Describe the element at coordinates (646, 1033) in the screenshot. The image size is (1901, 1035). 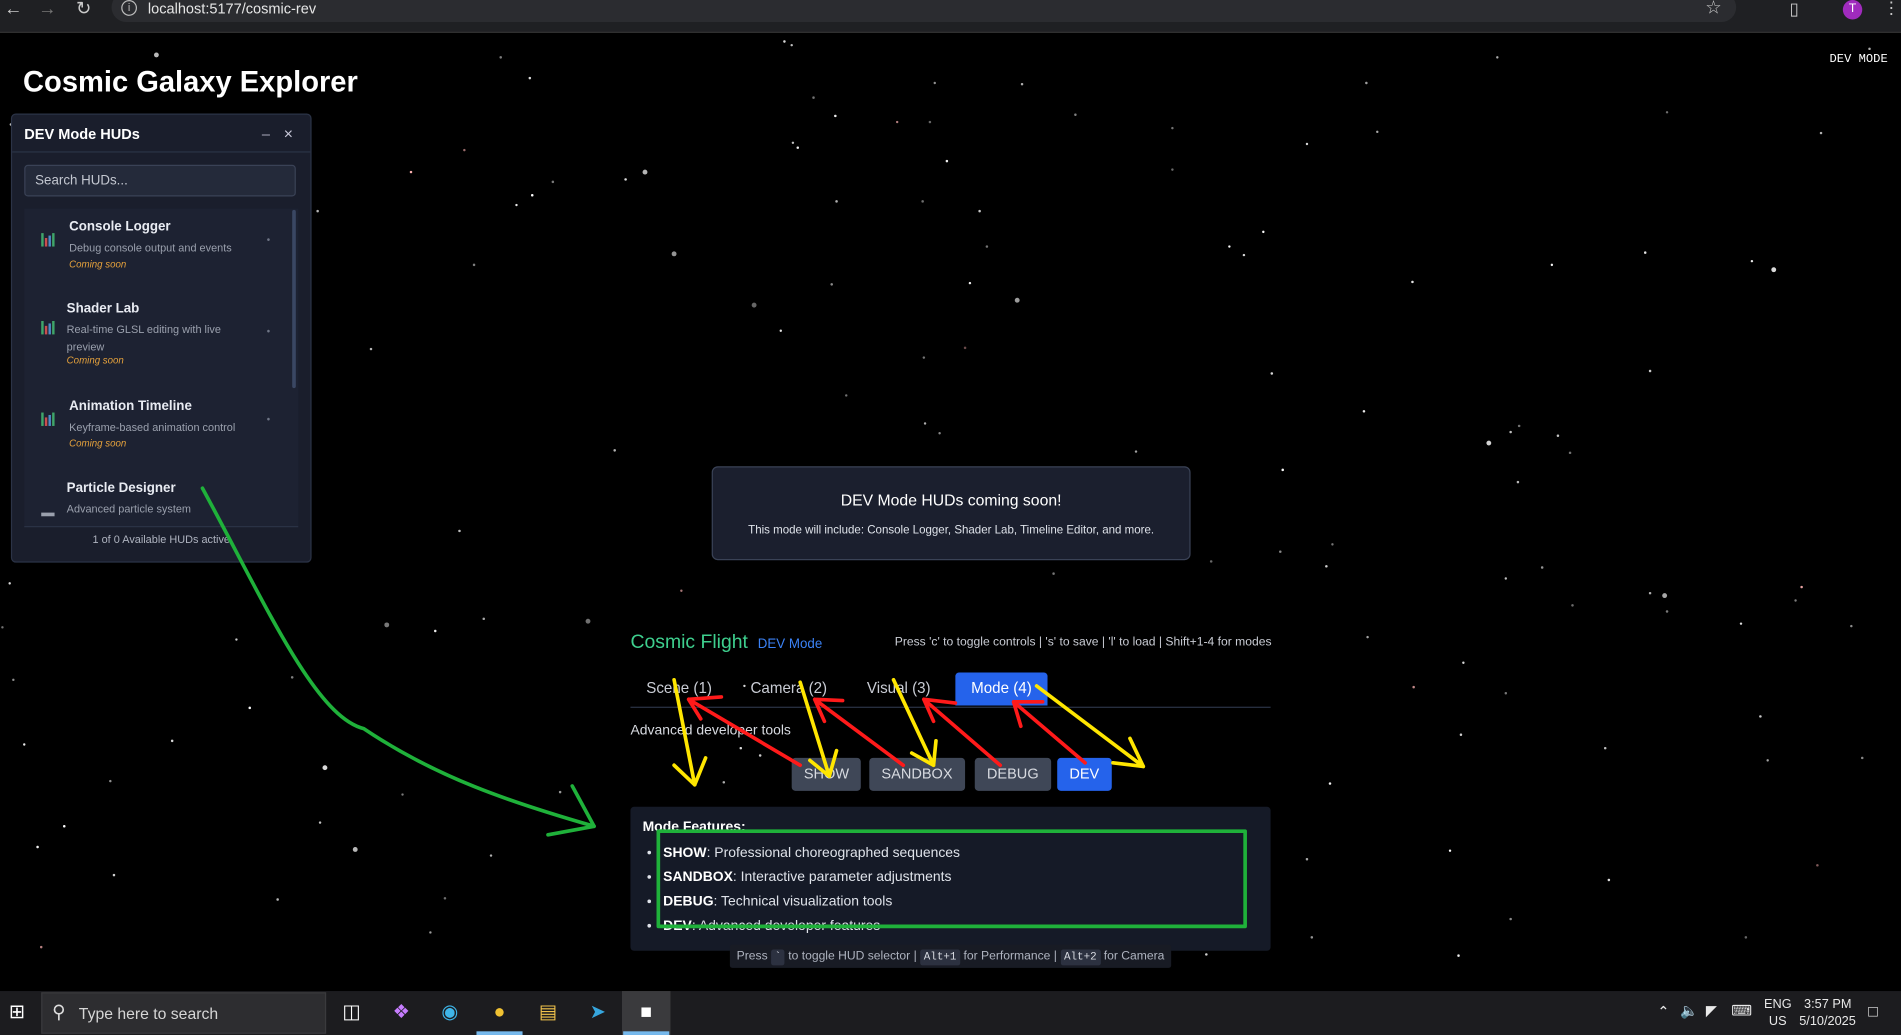
I see `active-indicator` at that location.